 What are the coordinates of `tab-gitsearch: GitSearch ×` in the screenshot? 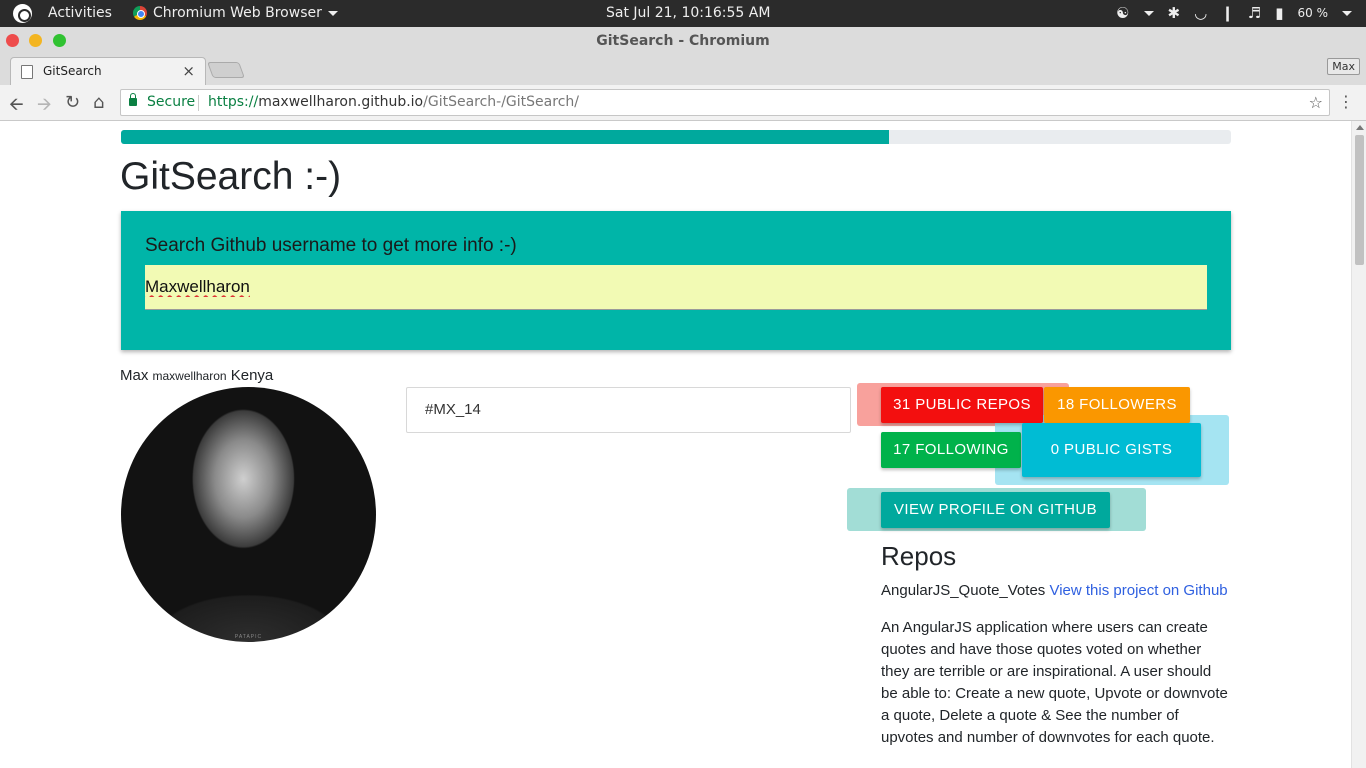 It's located at (108, 71).